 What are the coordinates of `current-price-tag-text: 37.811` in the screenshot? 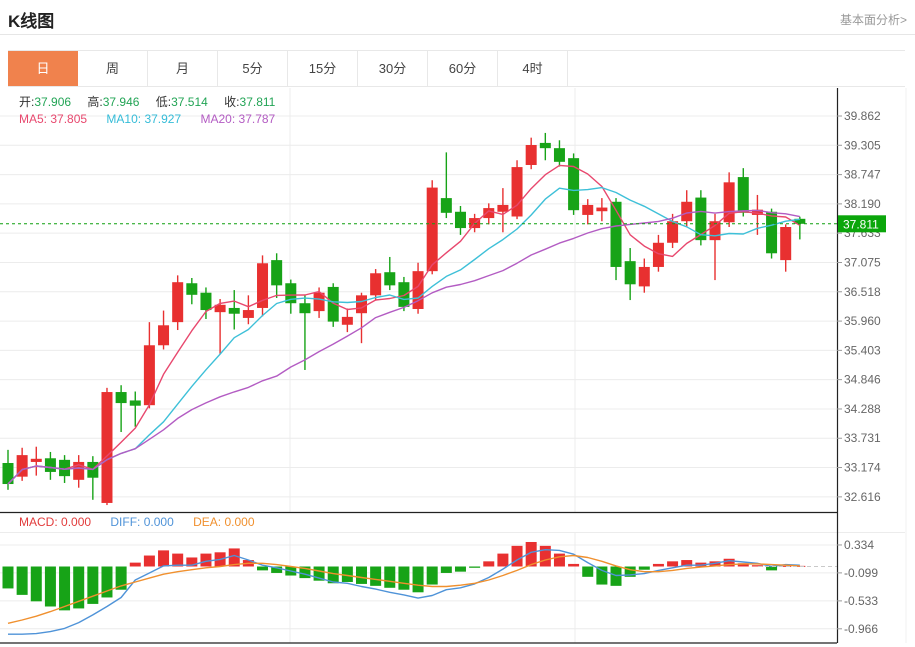 It's located at (861, 224).